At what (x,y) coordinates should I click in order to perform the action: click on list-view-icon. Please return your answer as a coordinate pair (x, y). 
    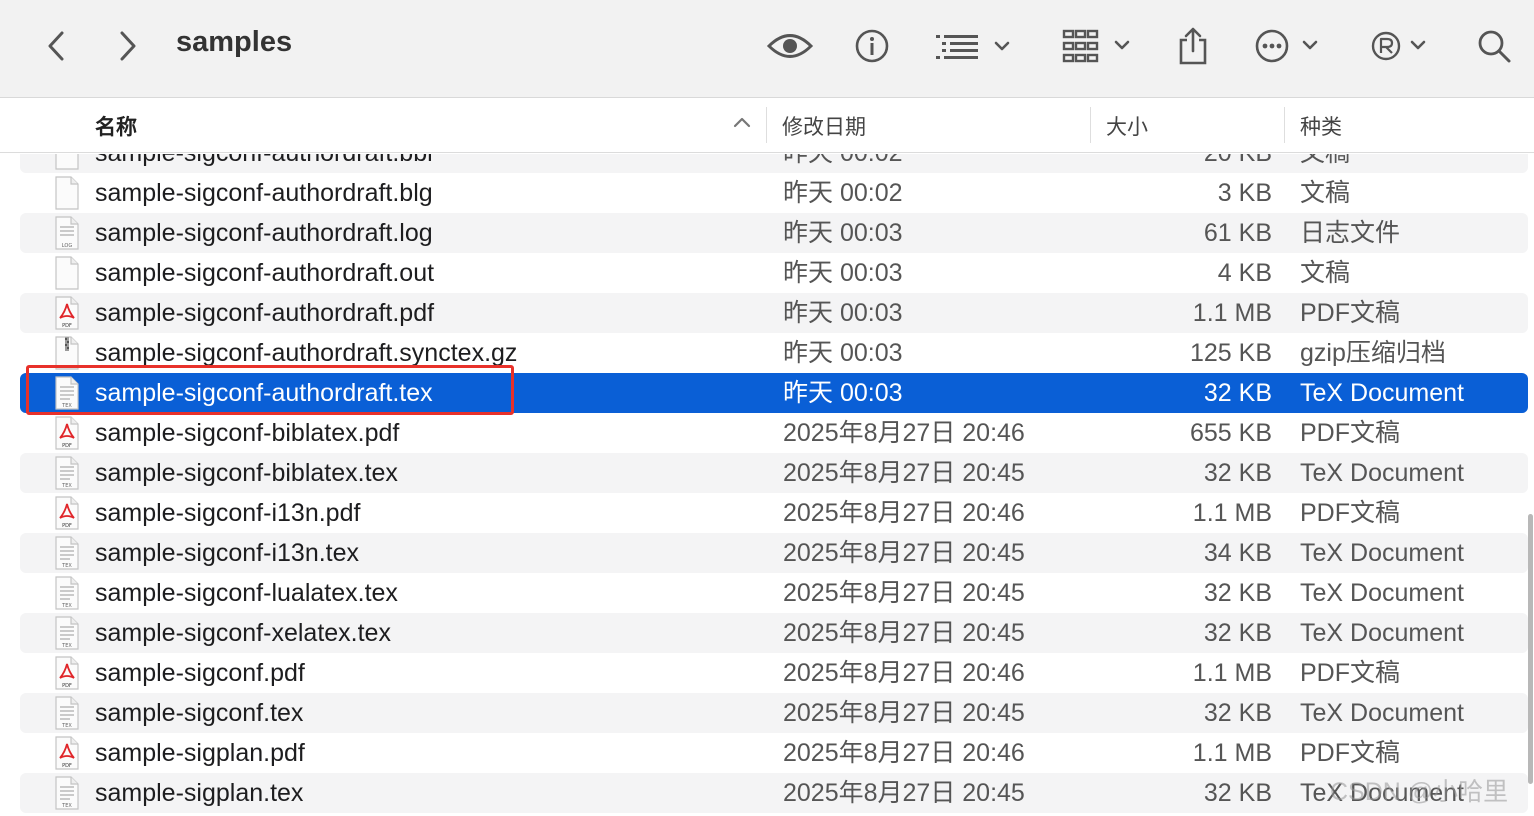
    Looking at the image, I should click on (975, 46).